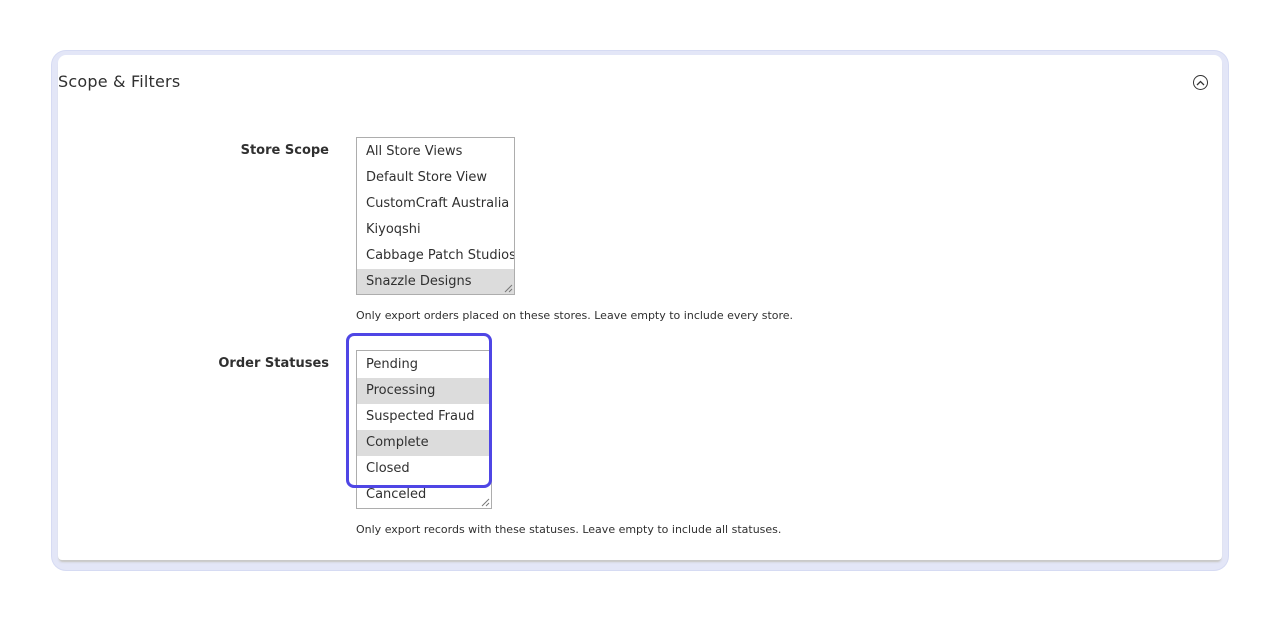 The width and height of the screenshot is (1280, 621). I want to click on select-option: Pending, so click(424, 365).